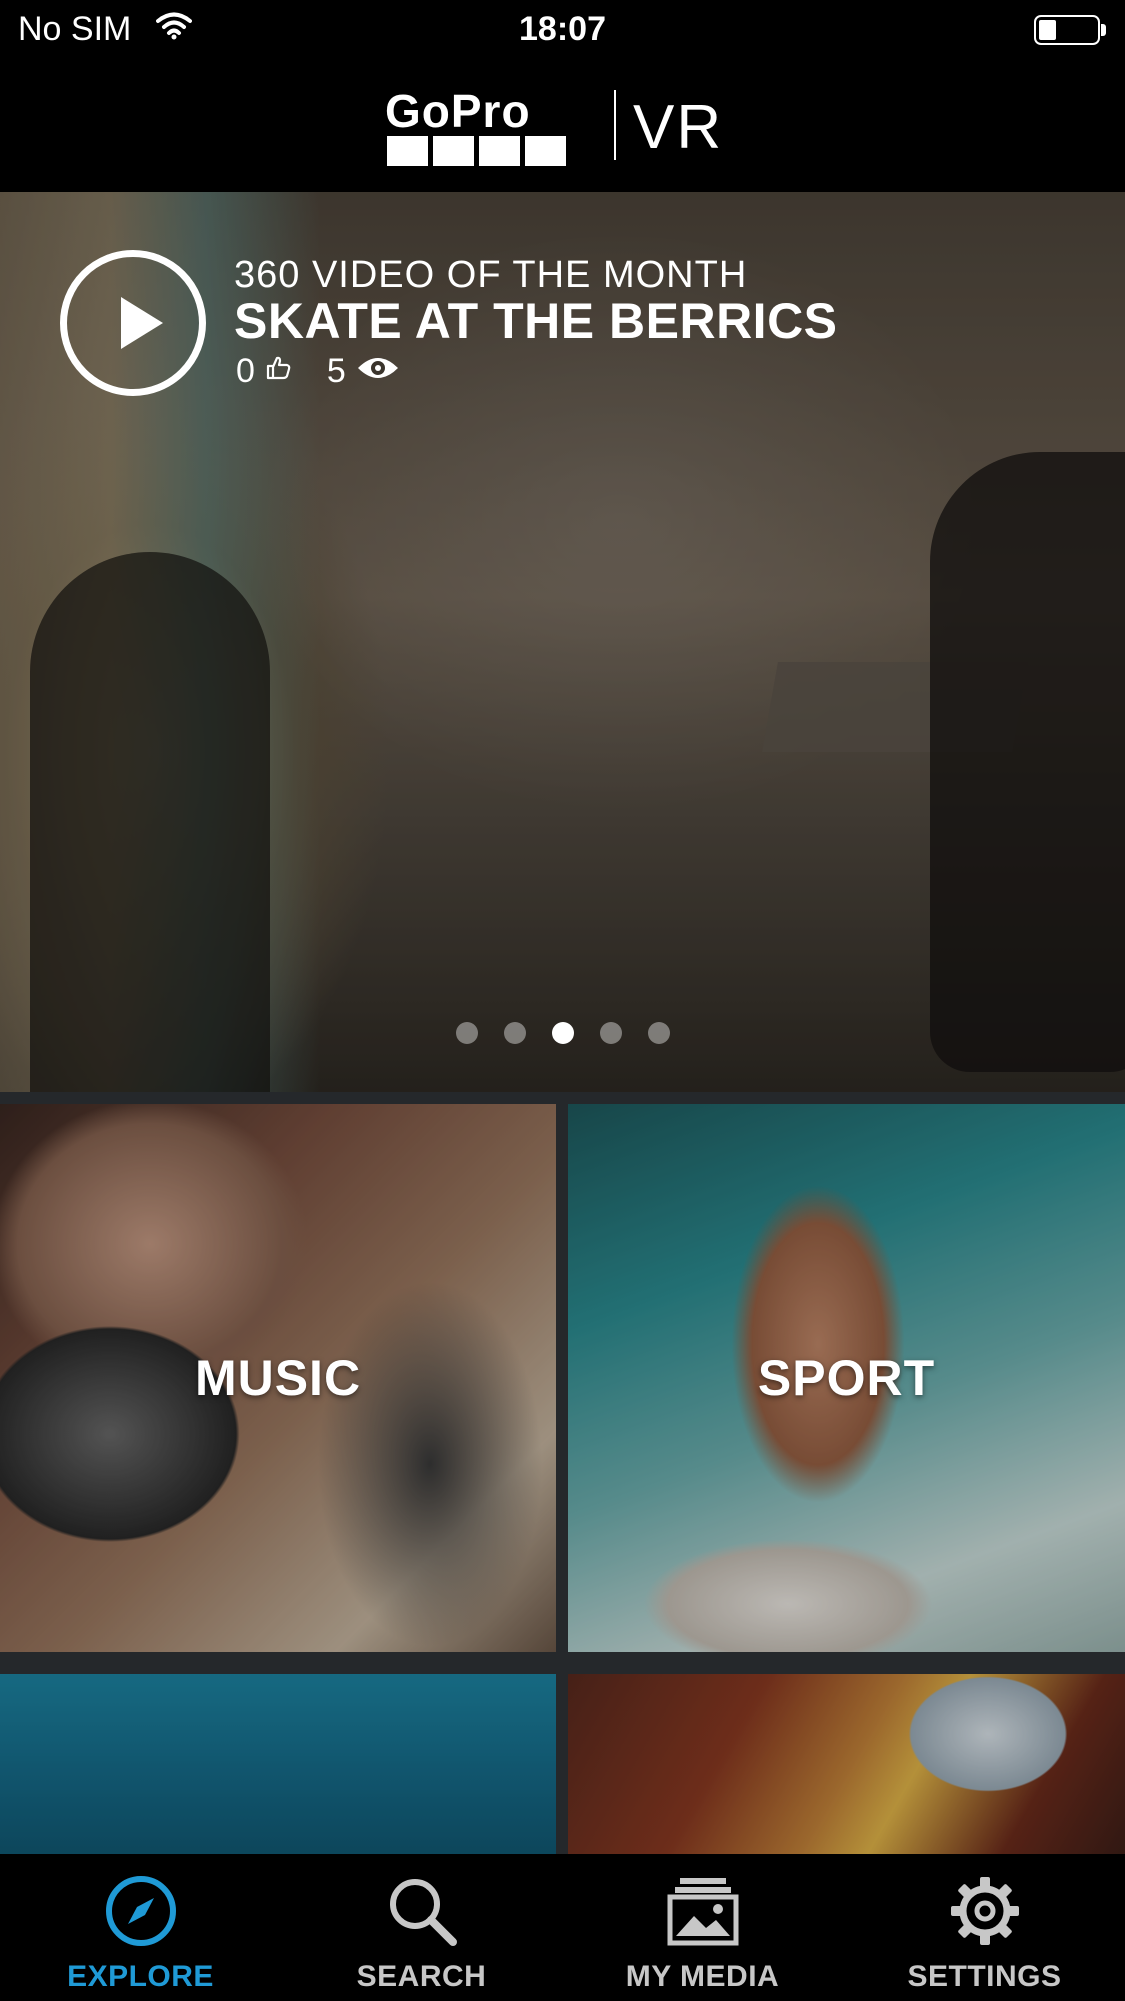  What do you see at coordinates (1067, 30) in the screenshot?
I see `battery-icon` at bounding box center [1067, 30].